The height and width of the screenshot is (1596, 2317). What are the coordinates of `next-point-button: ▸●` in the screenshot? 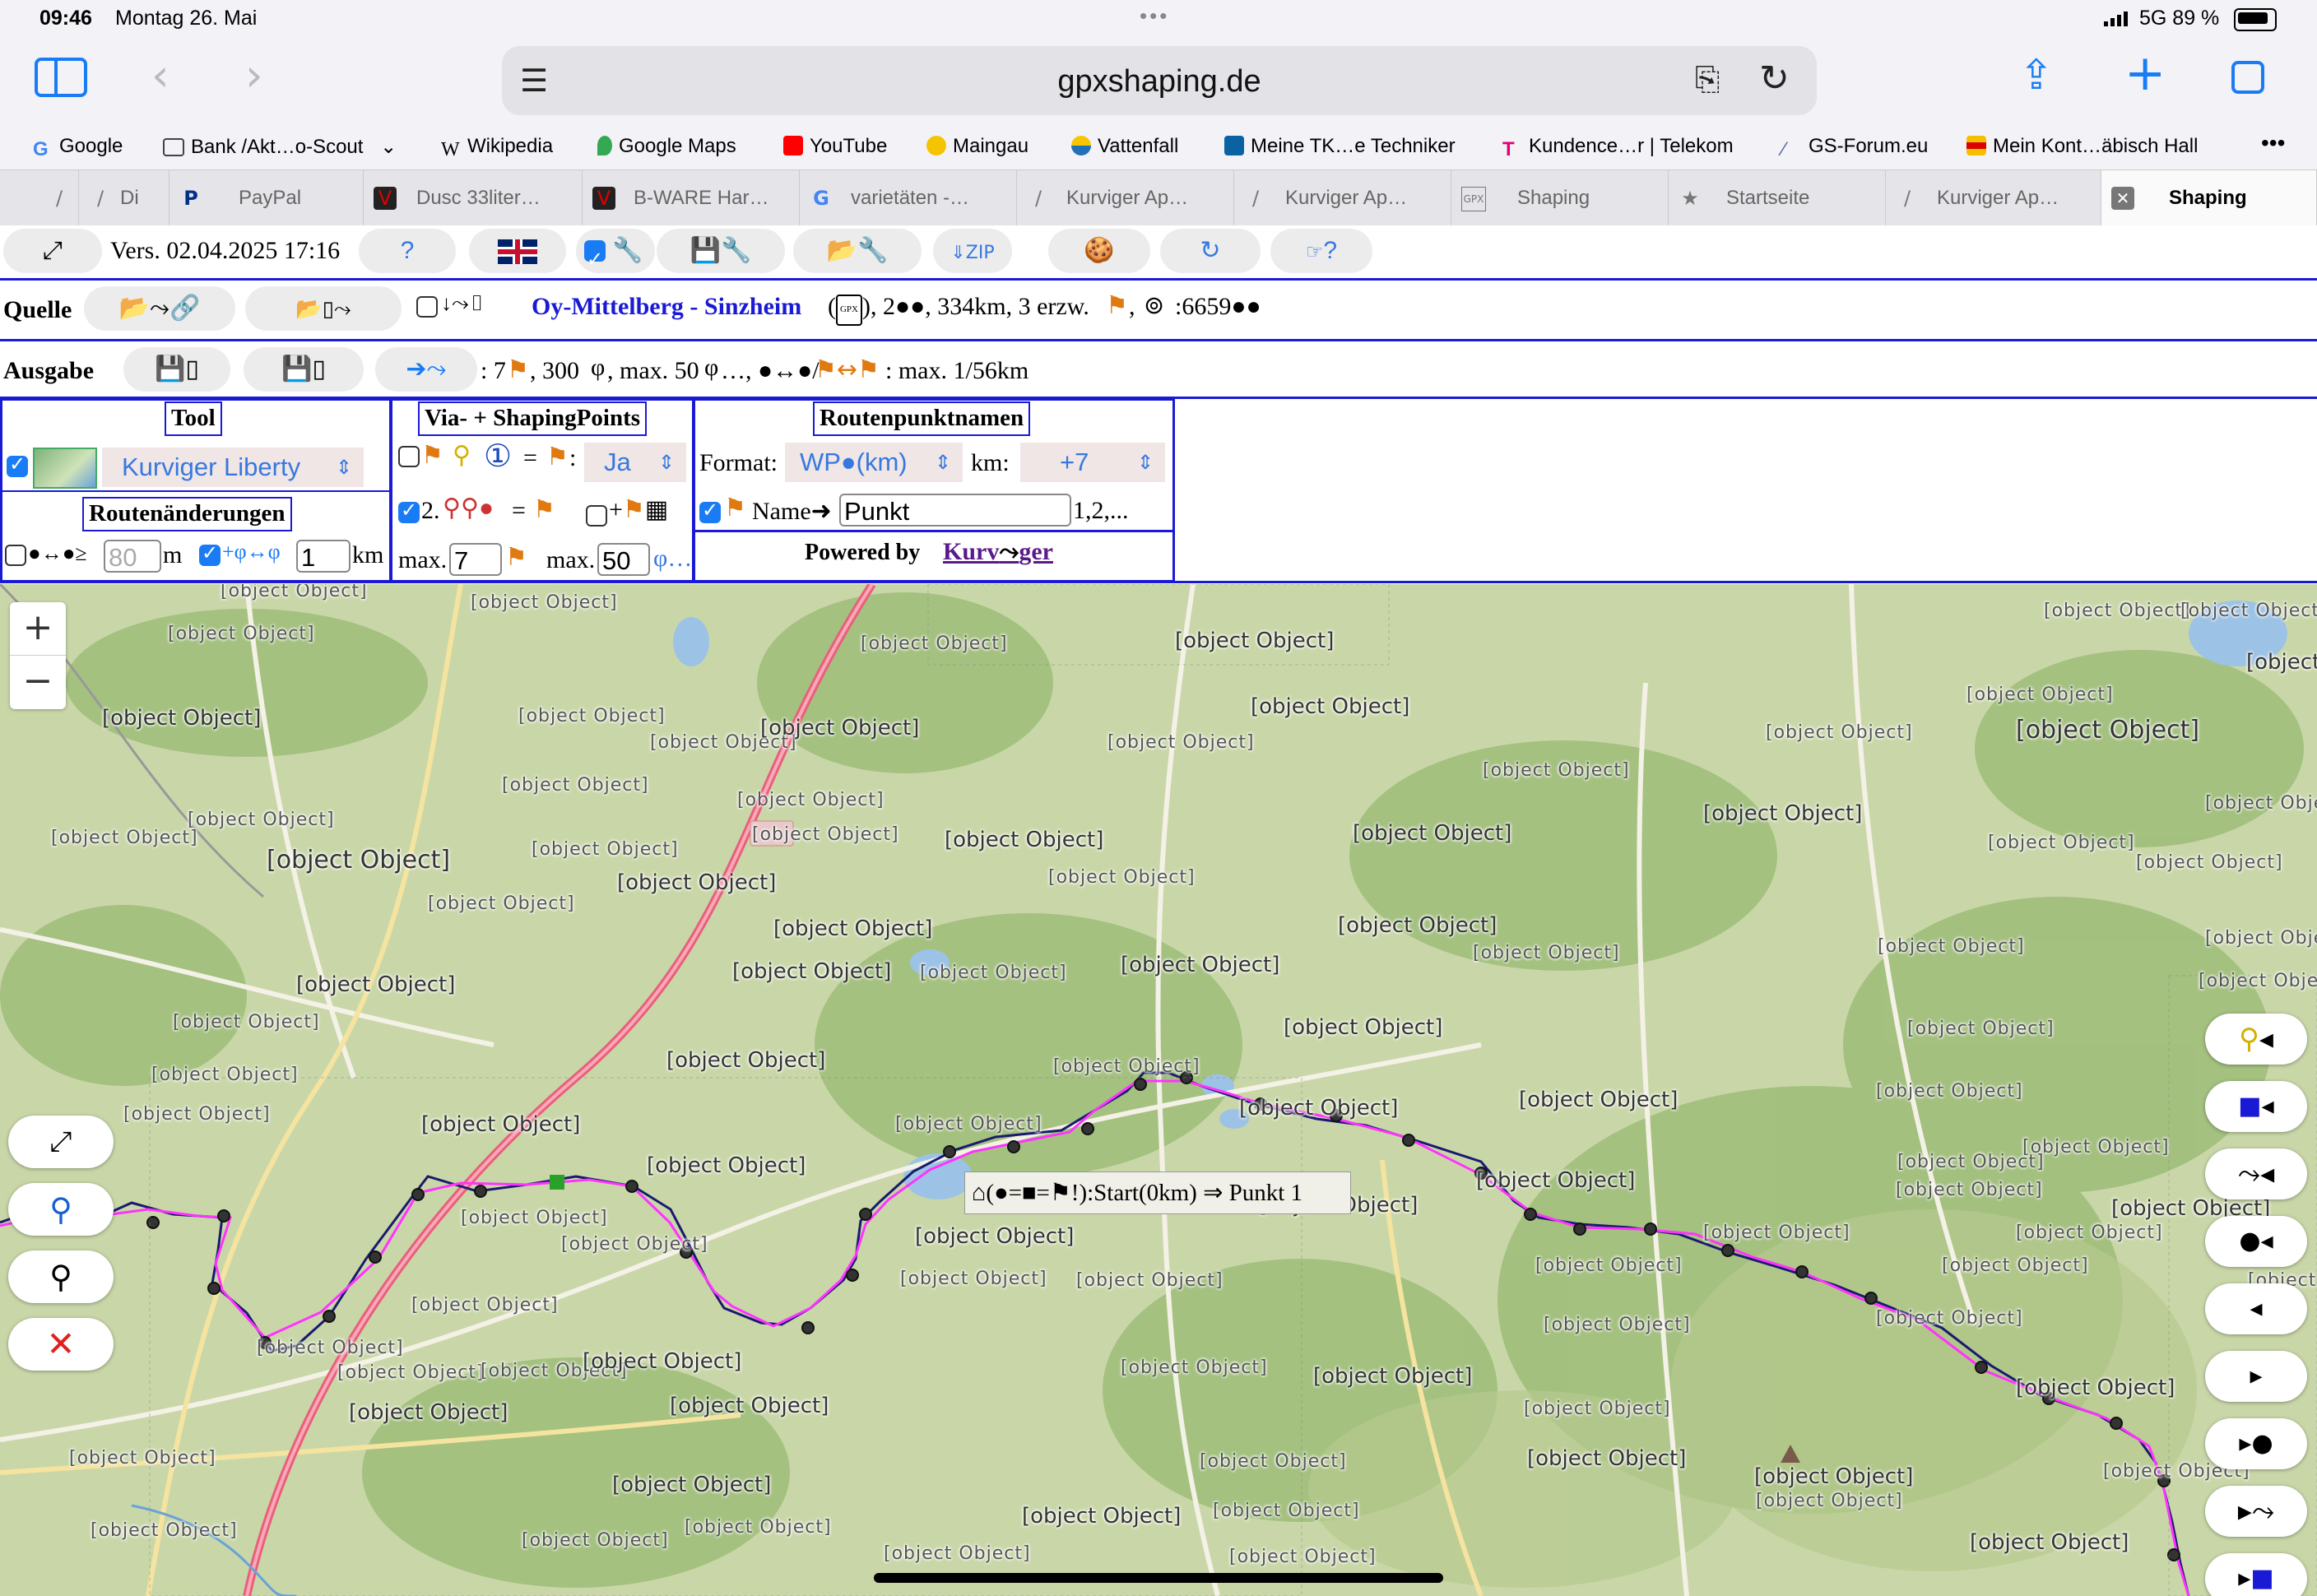 It's located at (2256, 1443).